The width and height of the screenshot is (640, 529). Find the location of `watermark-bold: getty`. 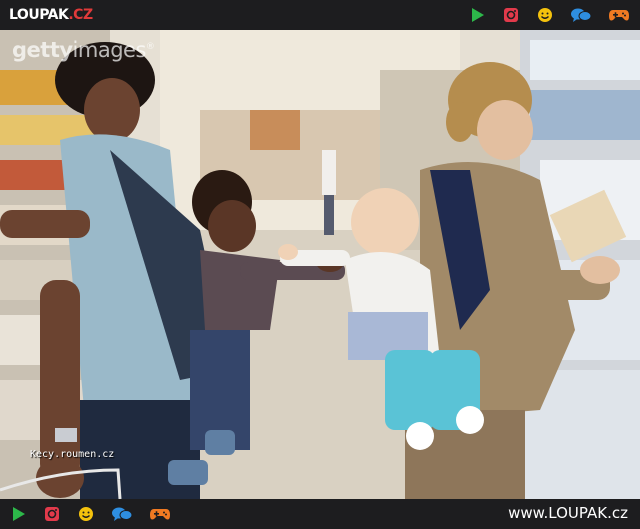

watermark-bold: getty is located at coordinates (42, 50).